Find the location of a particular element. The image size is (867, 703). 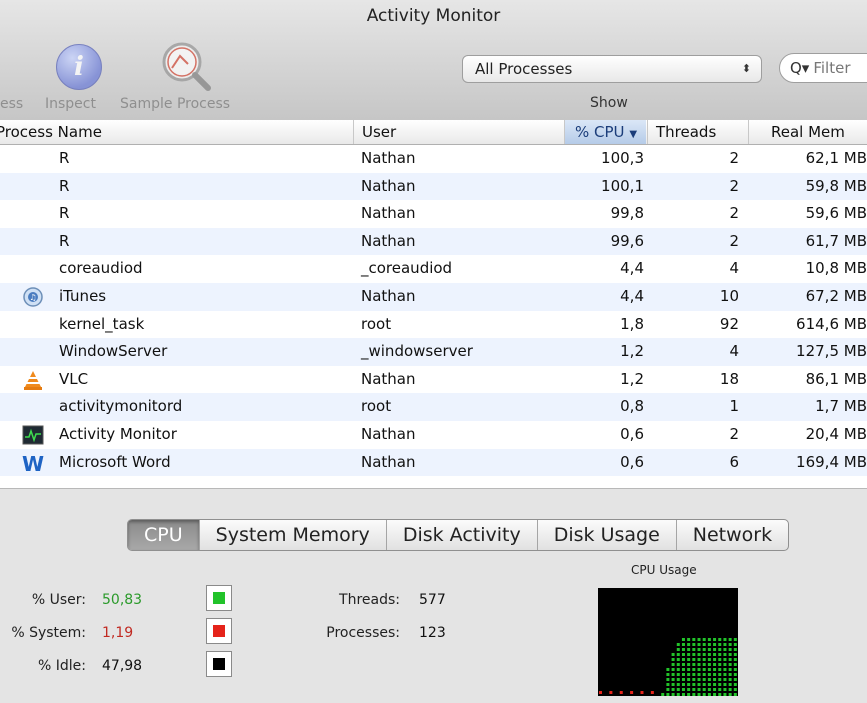

inspect-label: Inspect is located at coordinates (70, 104).